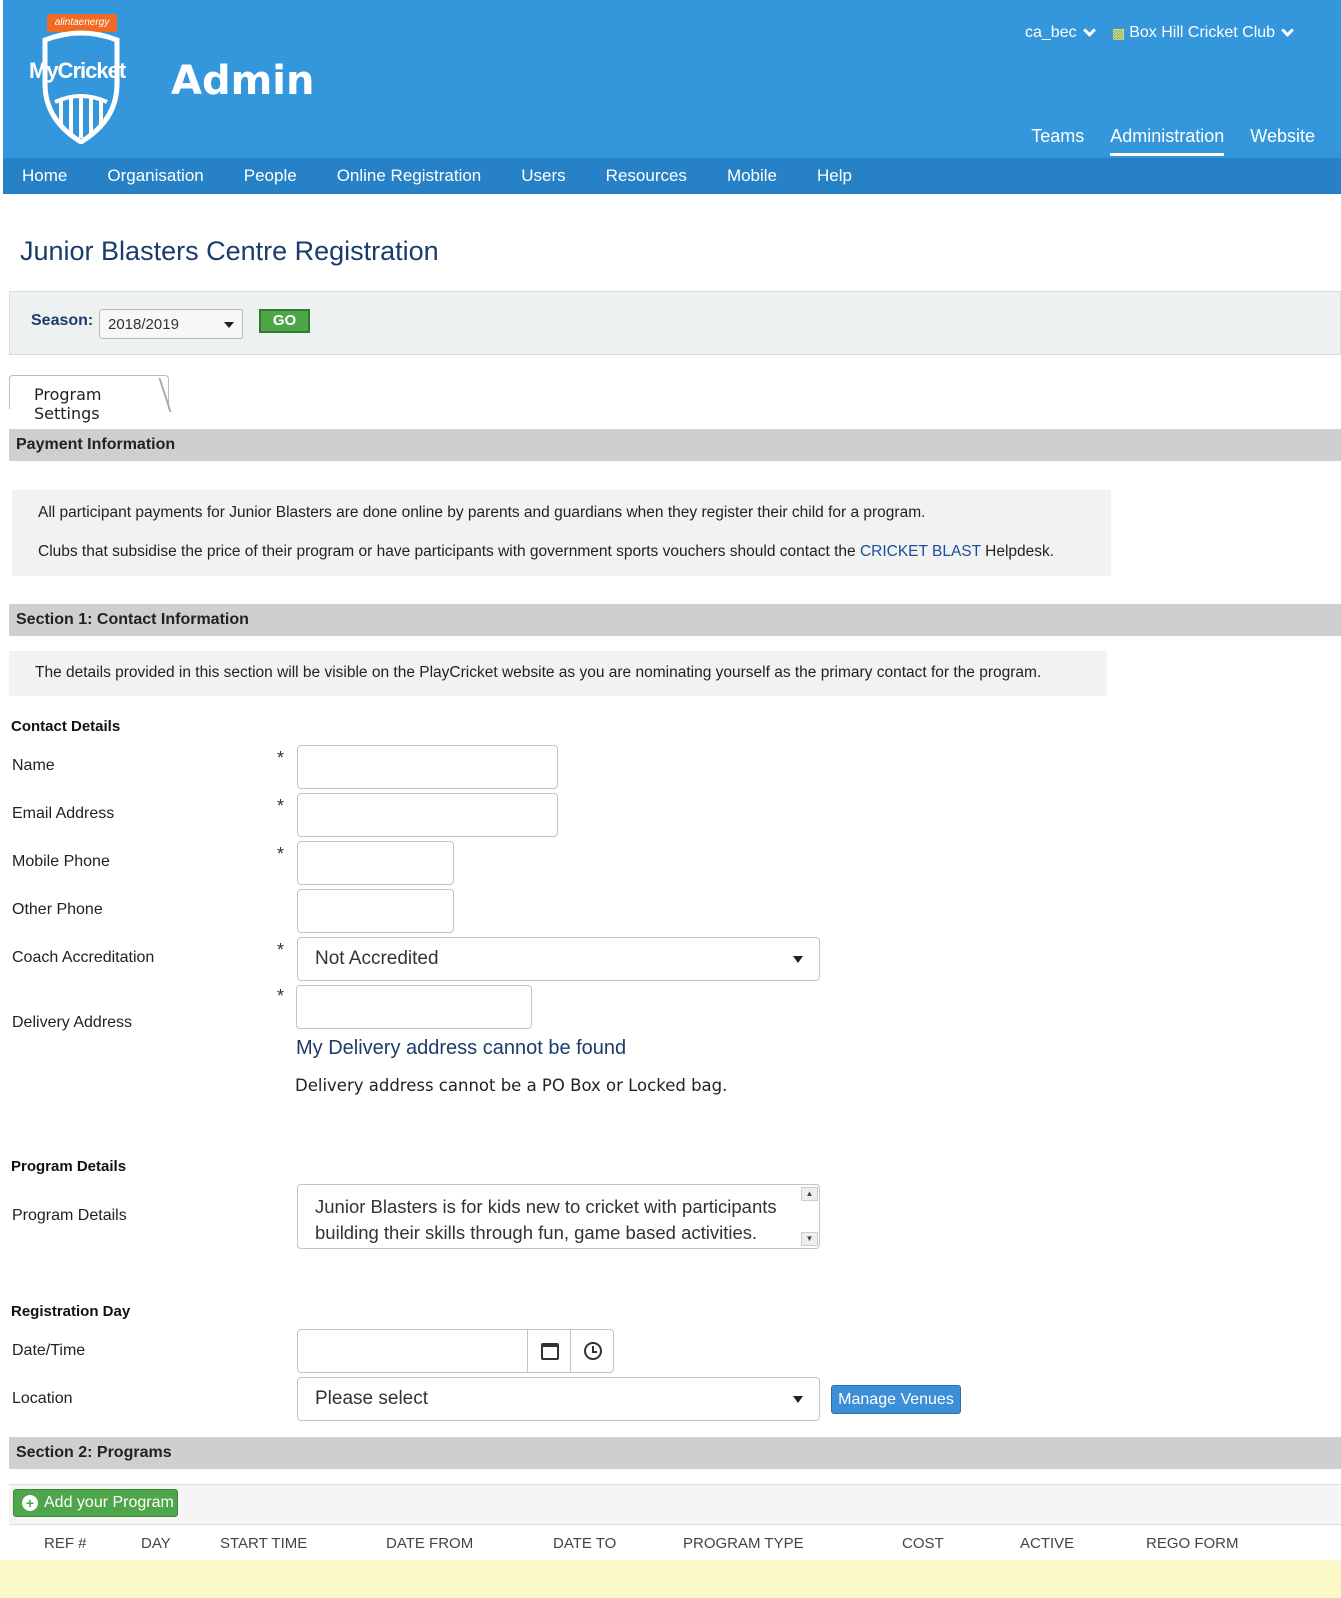  What do you see at coordinates (414, 1007) in the screenshot?
I see `delivery-address-input` at bounding box center [414, 1007].